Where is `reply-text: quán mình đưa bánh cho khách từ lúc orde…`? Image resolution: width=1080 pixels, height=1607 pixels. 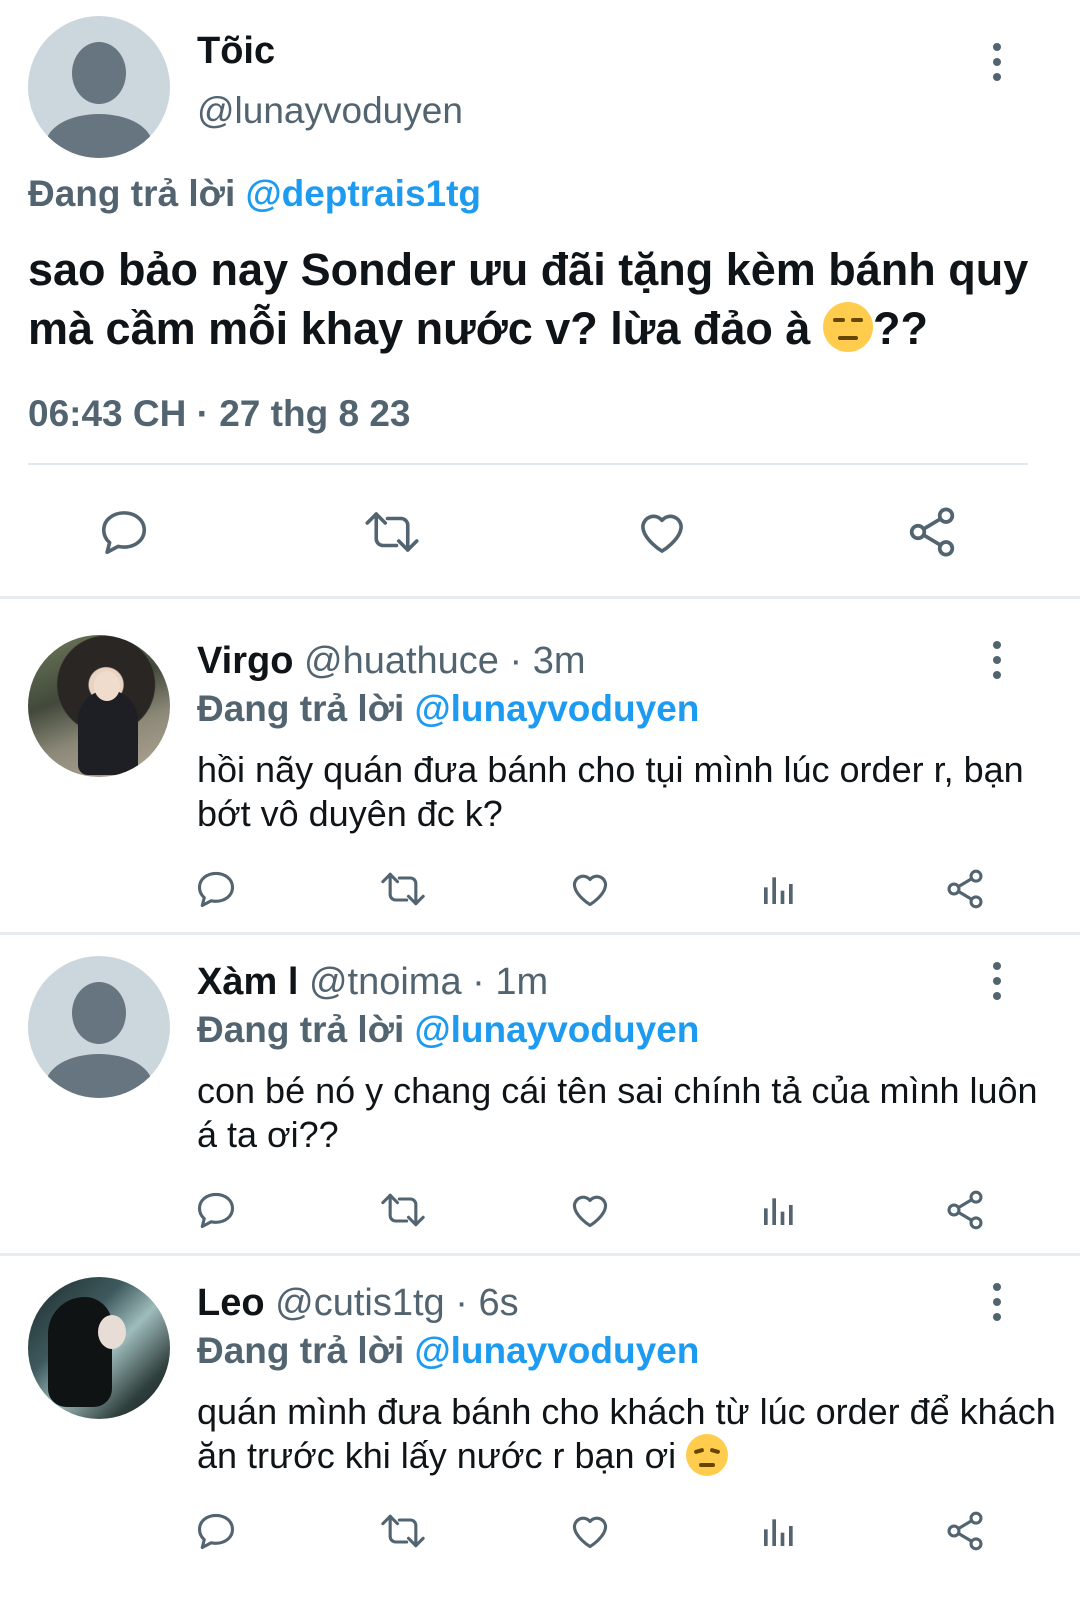
reply-text: quán mình đưa bánh cho khách từ lúc orde… is located at coordinates (627, 1434).